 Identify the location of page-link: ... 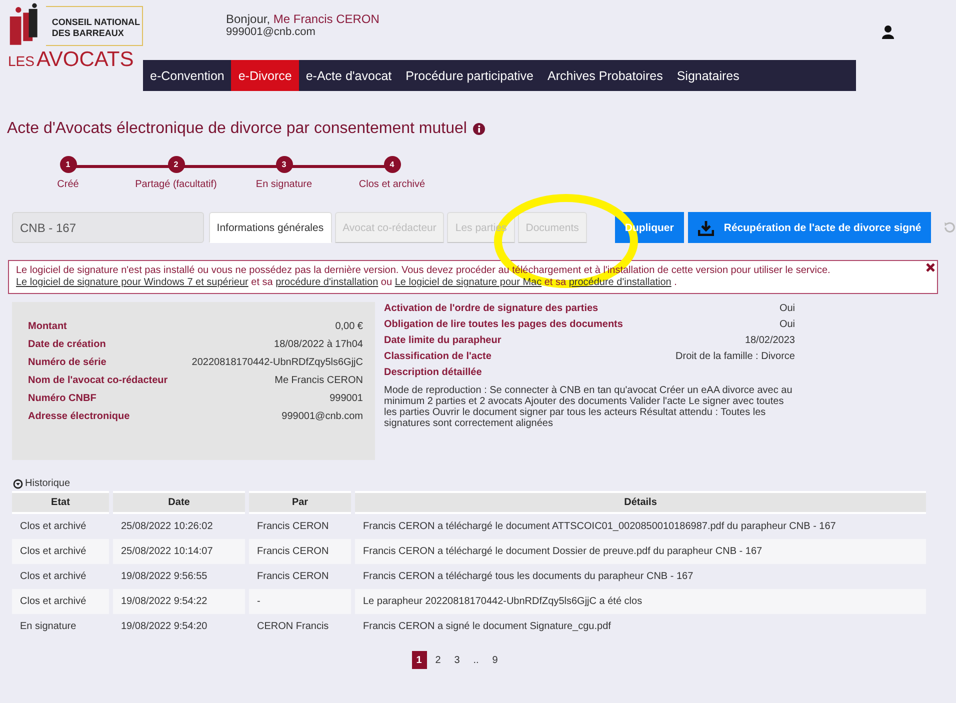
(476, 660).